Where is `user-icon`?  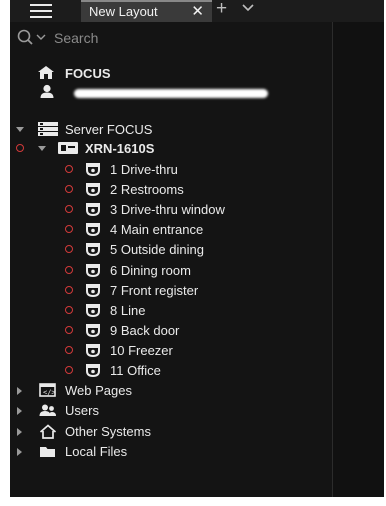
user-icon is located at coordinates (47, 91).